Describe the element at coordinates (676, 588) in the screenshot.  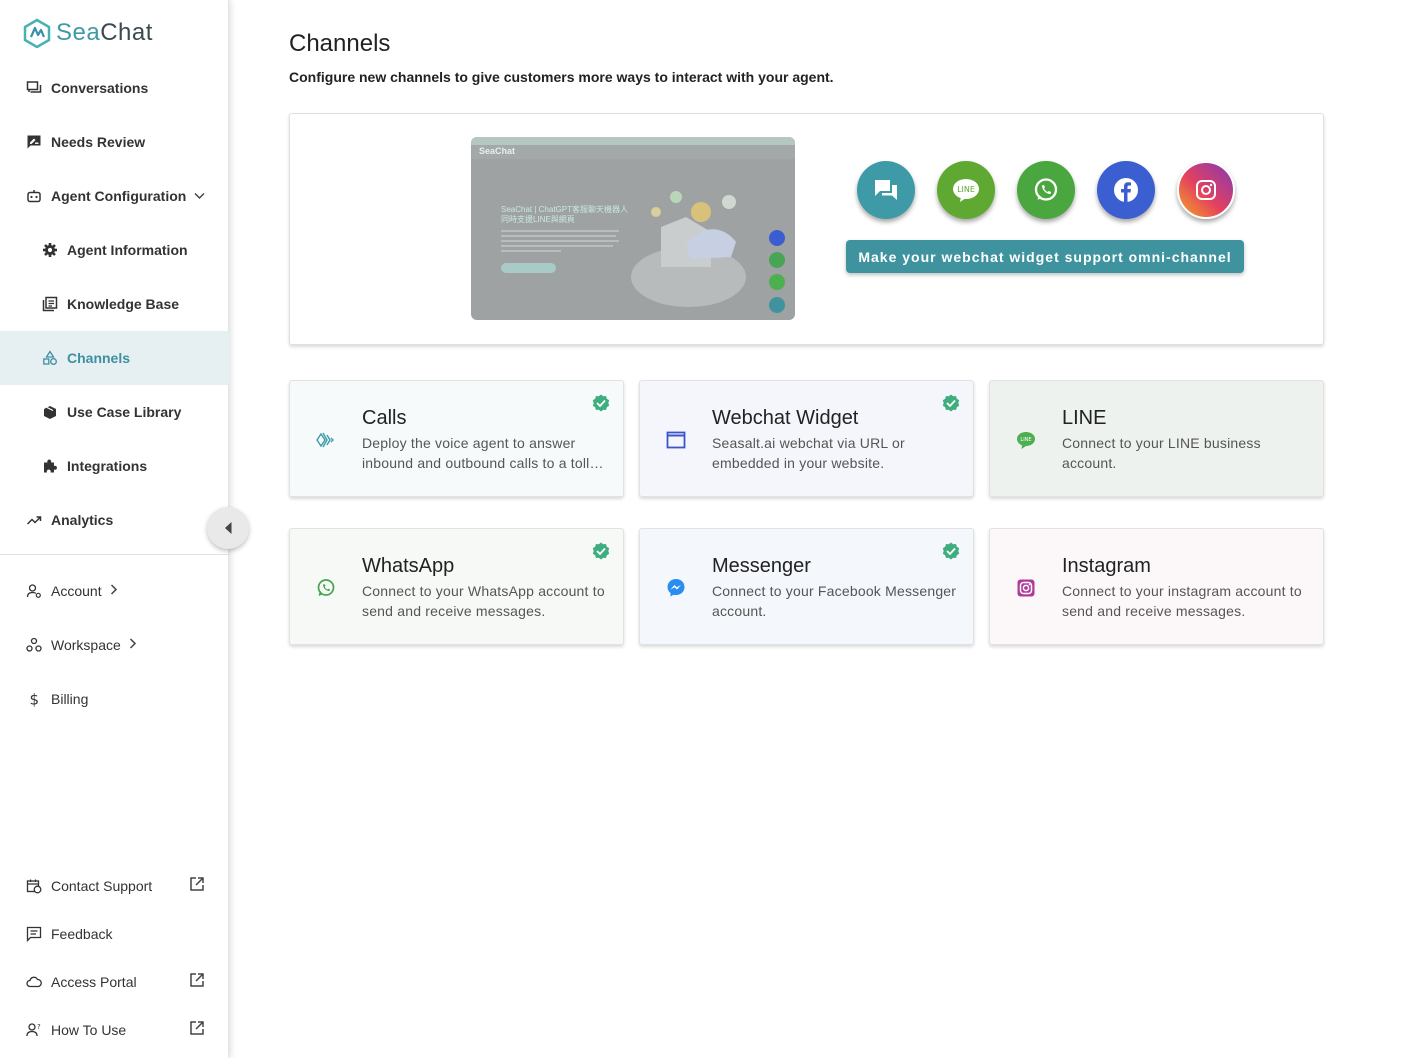
I see `messenger-icon` at that location.